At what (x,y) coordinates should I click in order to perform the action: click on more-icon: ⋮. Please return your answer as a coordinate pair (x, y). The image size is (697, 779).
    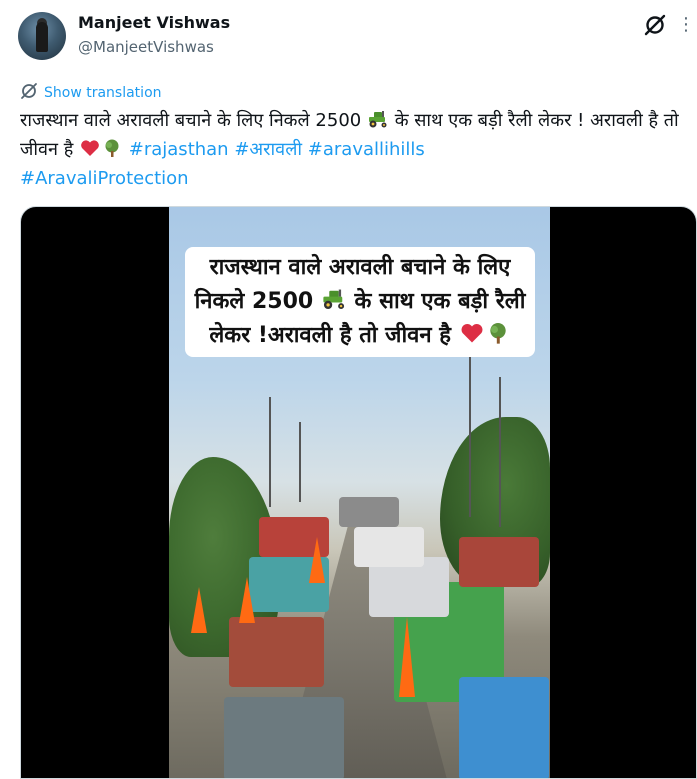
    Looking at the image, I should click on (686, 25).